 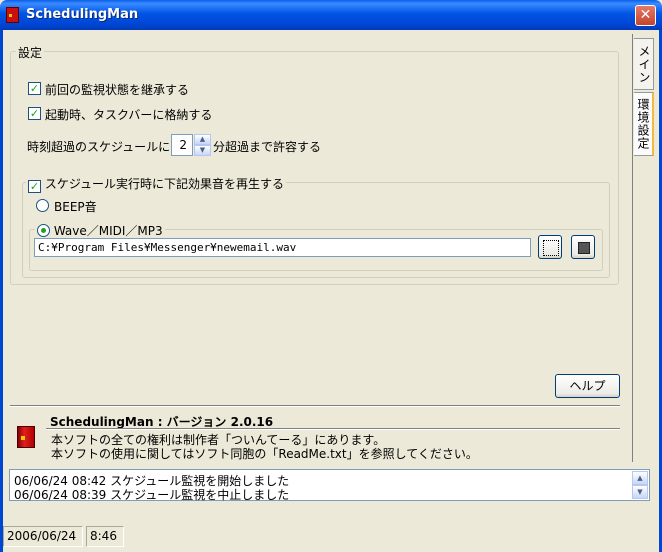 What do you see at coordinates (43, 536) in the screenshot?
I see `status-date: 2006/06/24` at bounding box center [43, 536].